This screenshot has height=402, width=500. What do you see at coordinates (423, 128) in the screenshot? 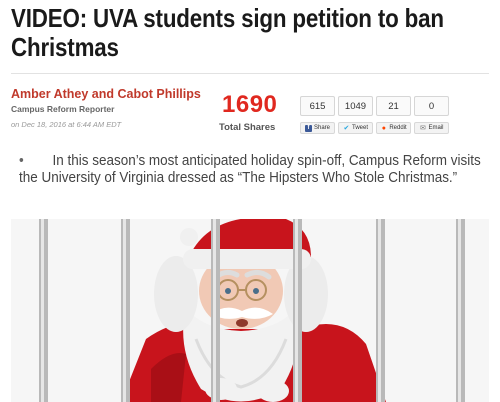
I see `email-icon: ✉` at bounding box center [423, 128].